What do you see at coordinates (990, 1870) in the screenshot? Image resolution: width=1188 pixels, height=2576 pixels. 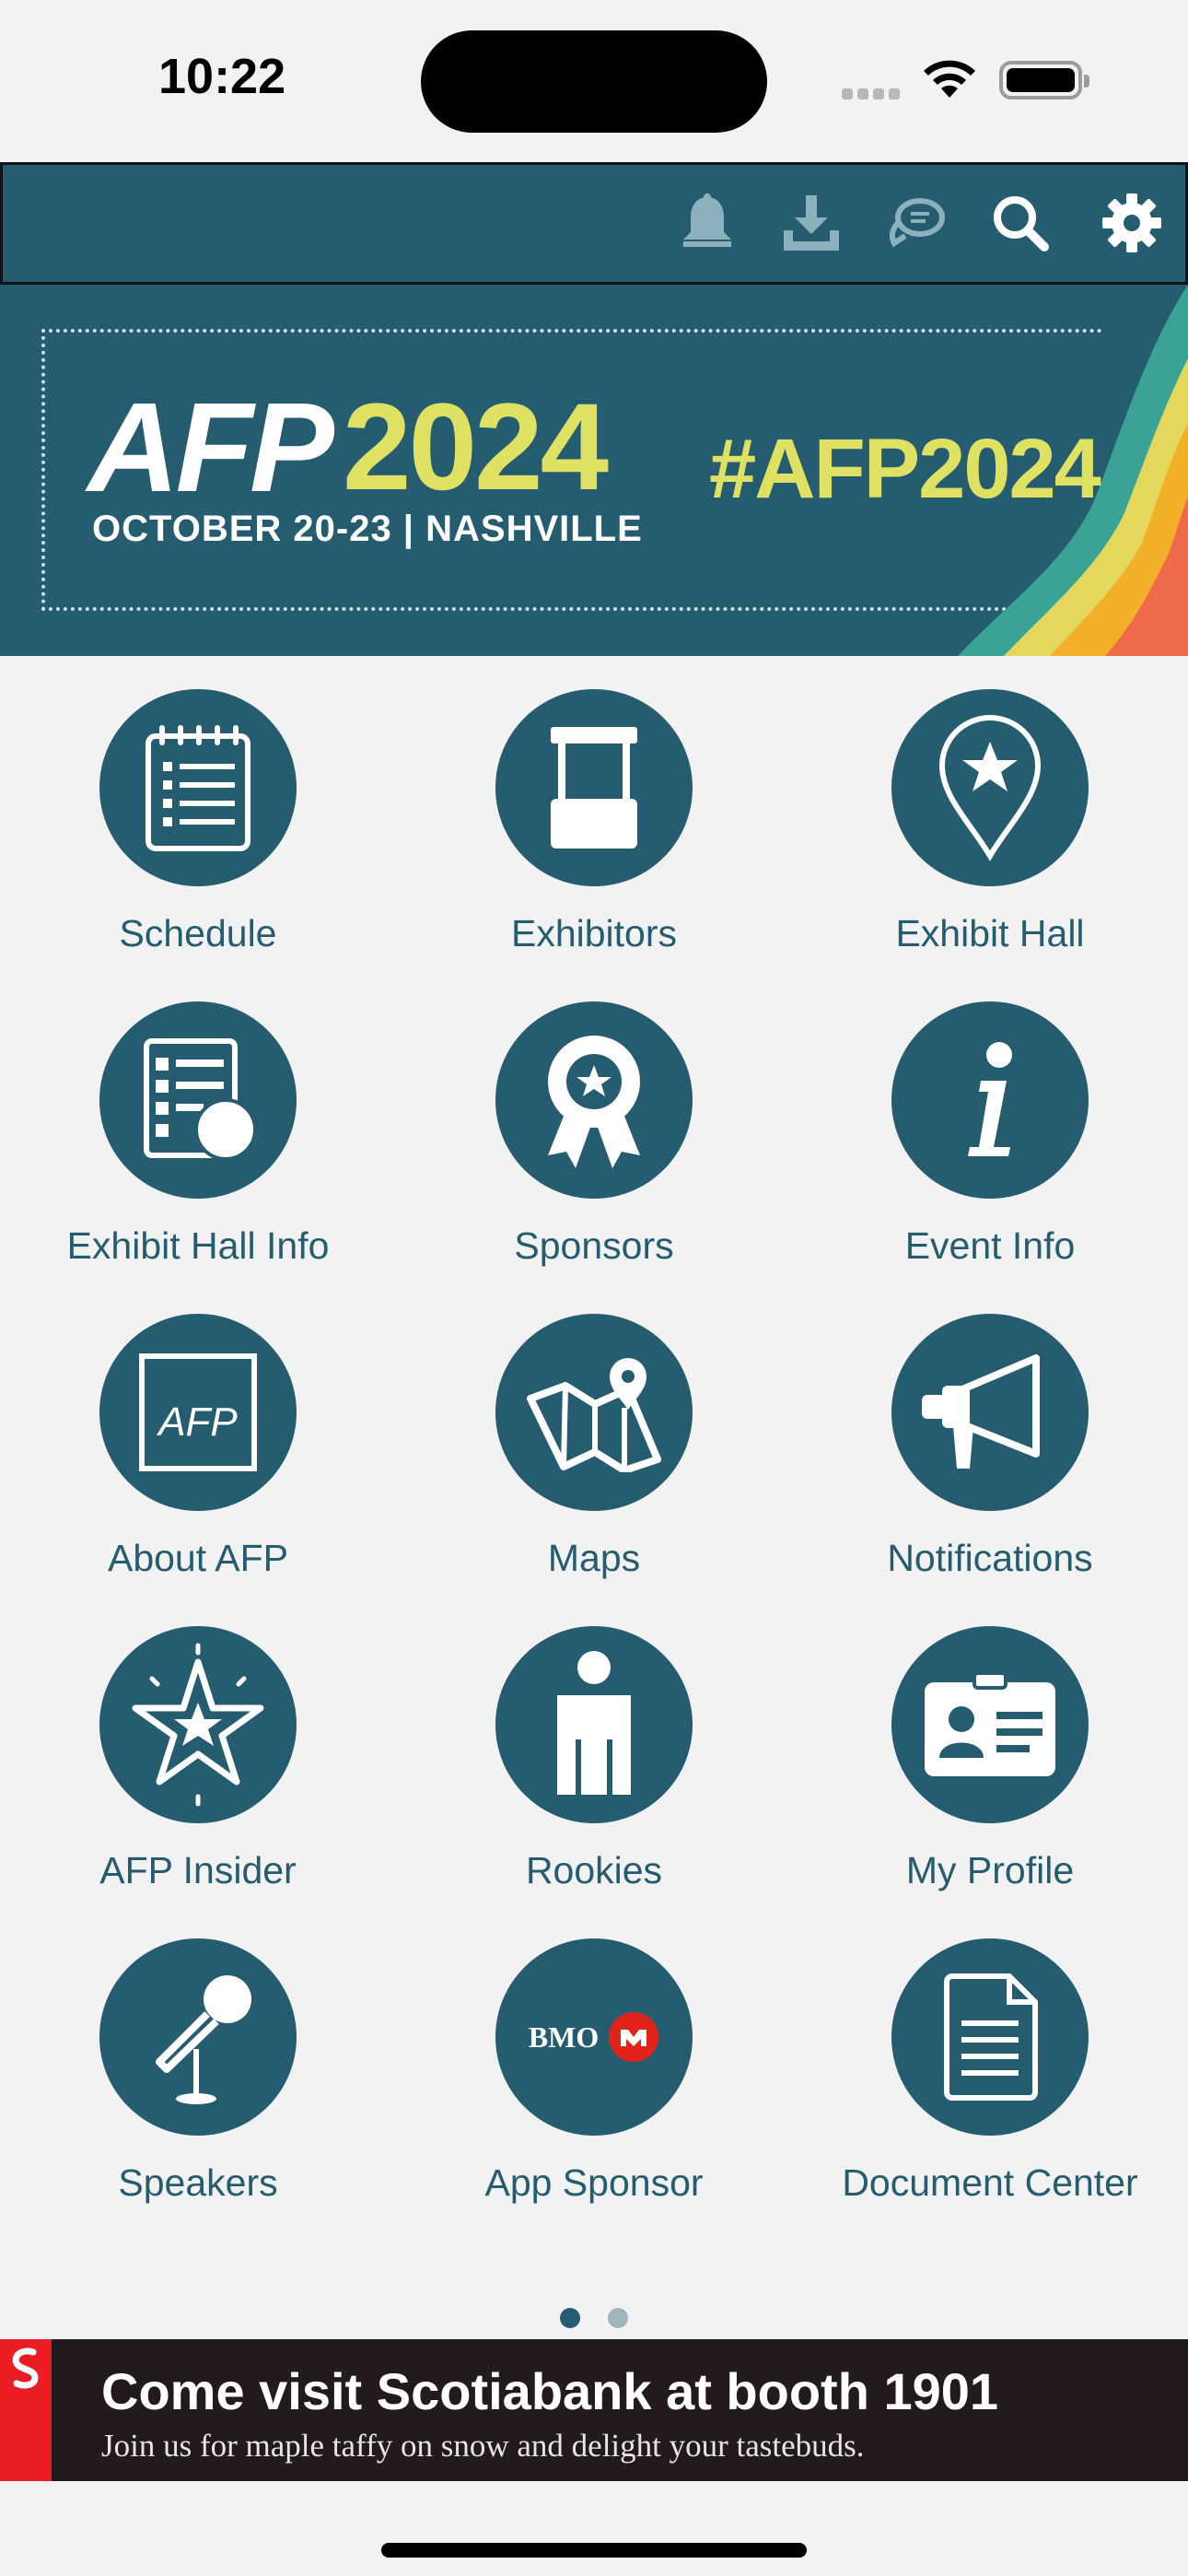 I see `tile-label: My Profile` at bounding box center [990, 1870].